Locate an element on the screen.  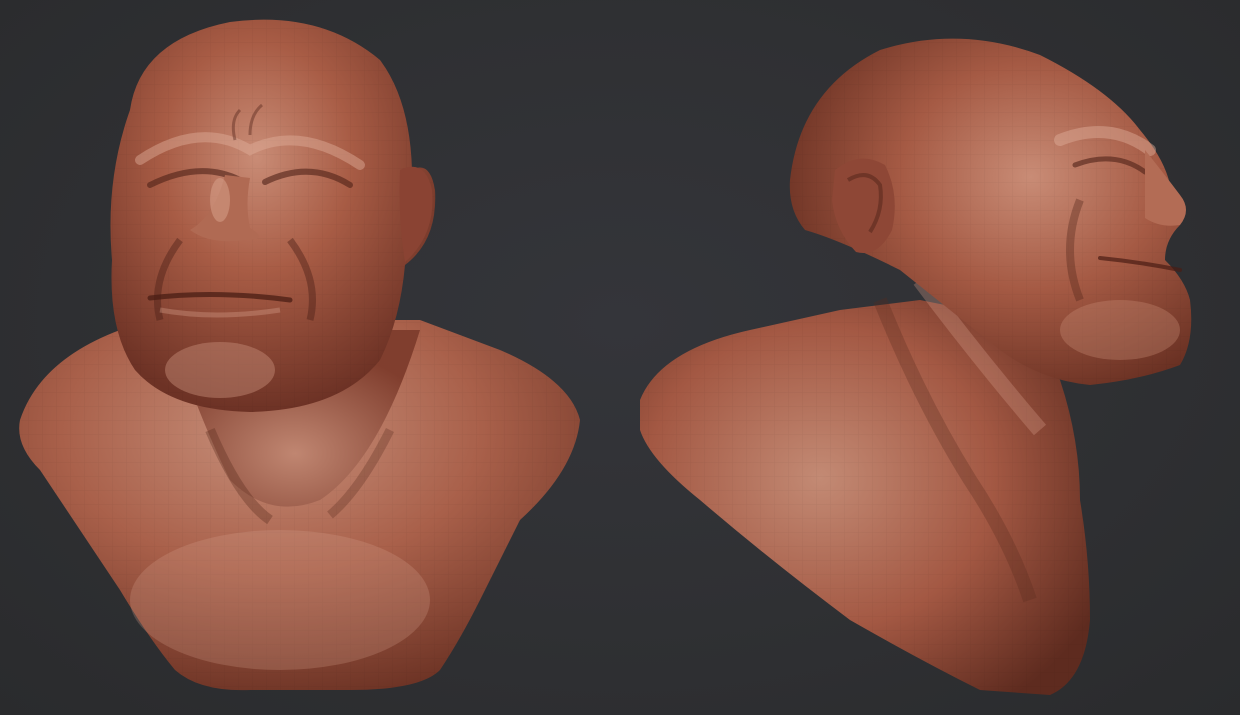
bust-front-ear is located at coordinates (416, 214).